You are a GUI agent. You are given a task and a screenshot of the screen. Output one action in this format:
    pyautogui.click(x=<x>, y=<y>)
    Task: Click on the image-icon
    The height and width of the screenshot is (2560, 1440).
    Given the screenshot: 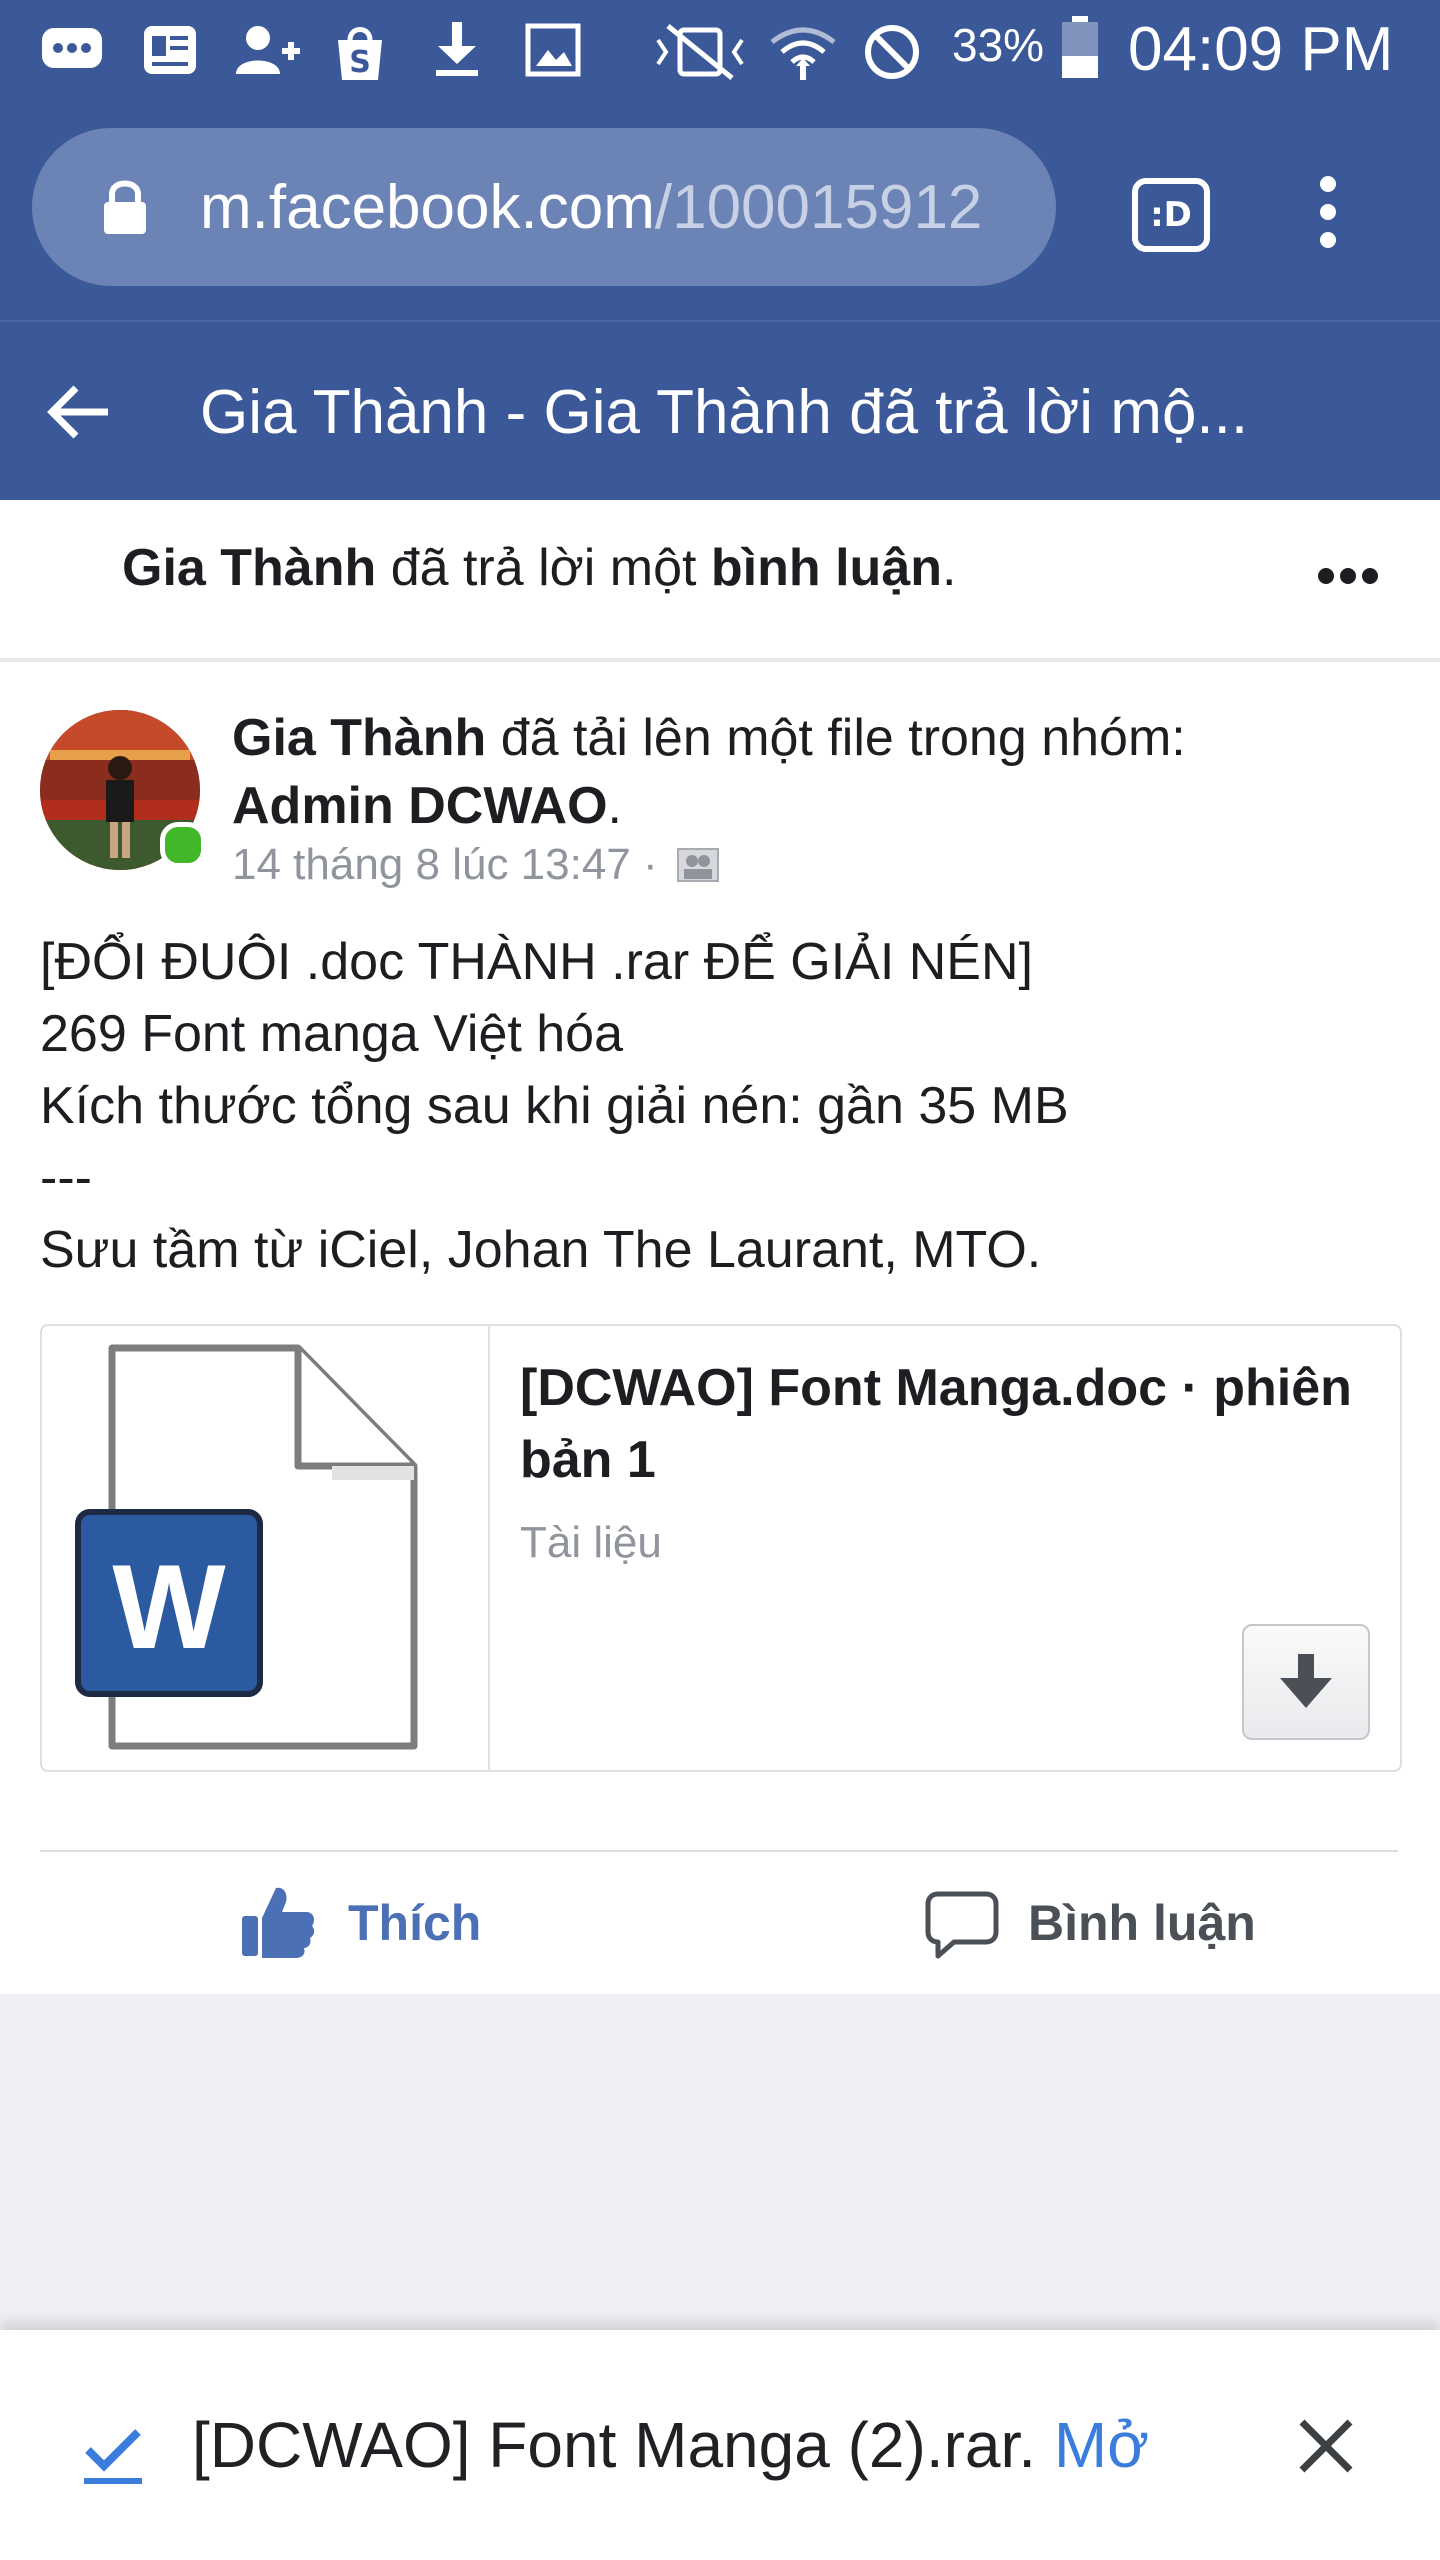 What is the action you would take?
    pyautogui.click(x=553, y=50)
    